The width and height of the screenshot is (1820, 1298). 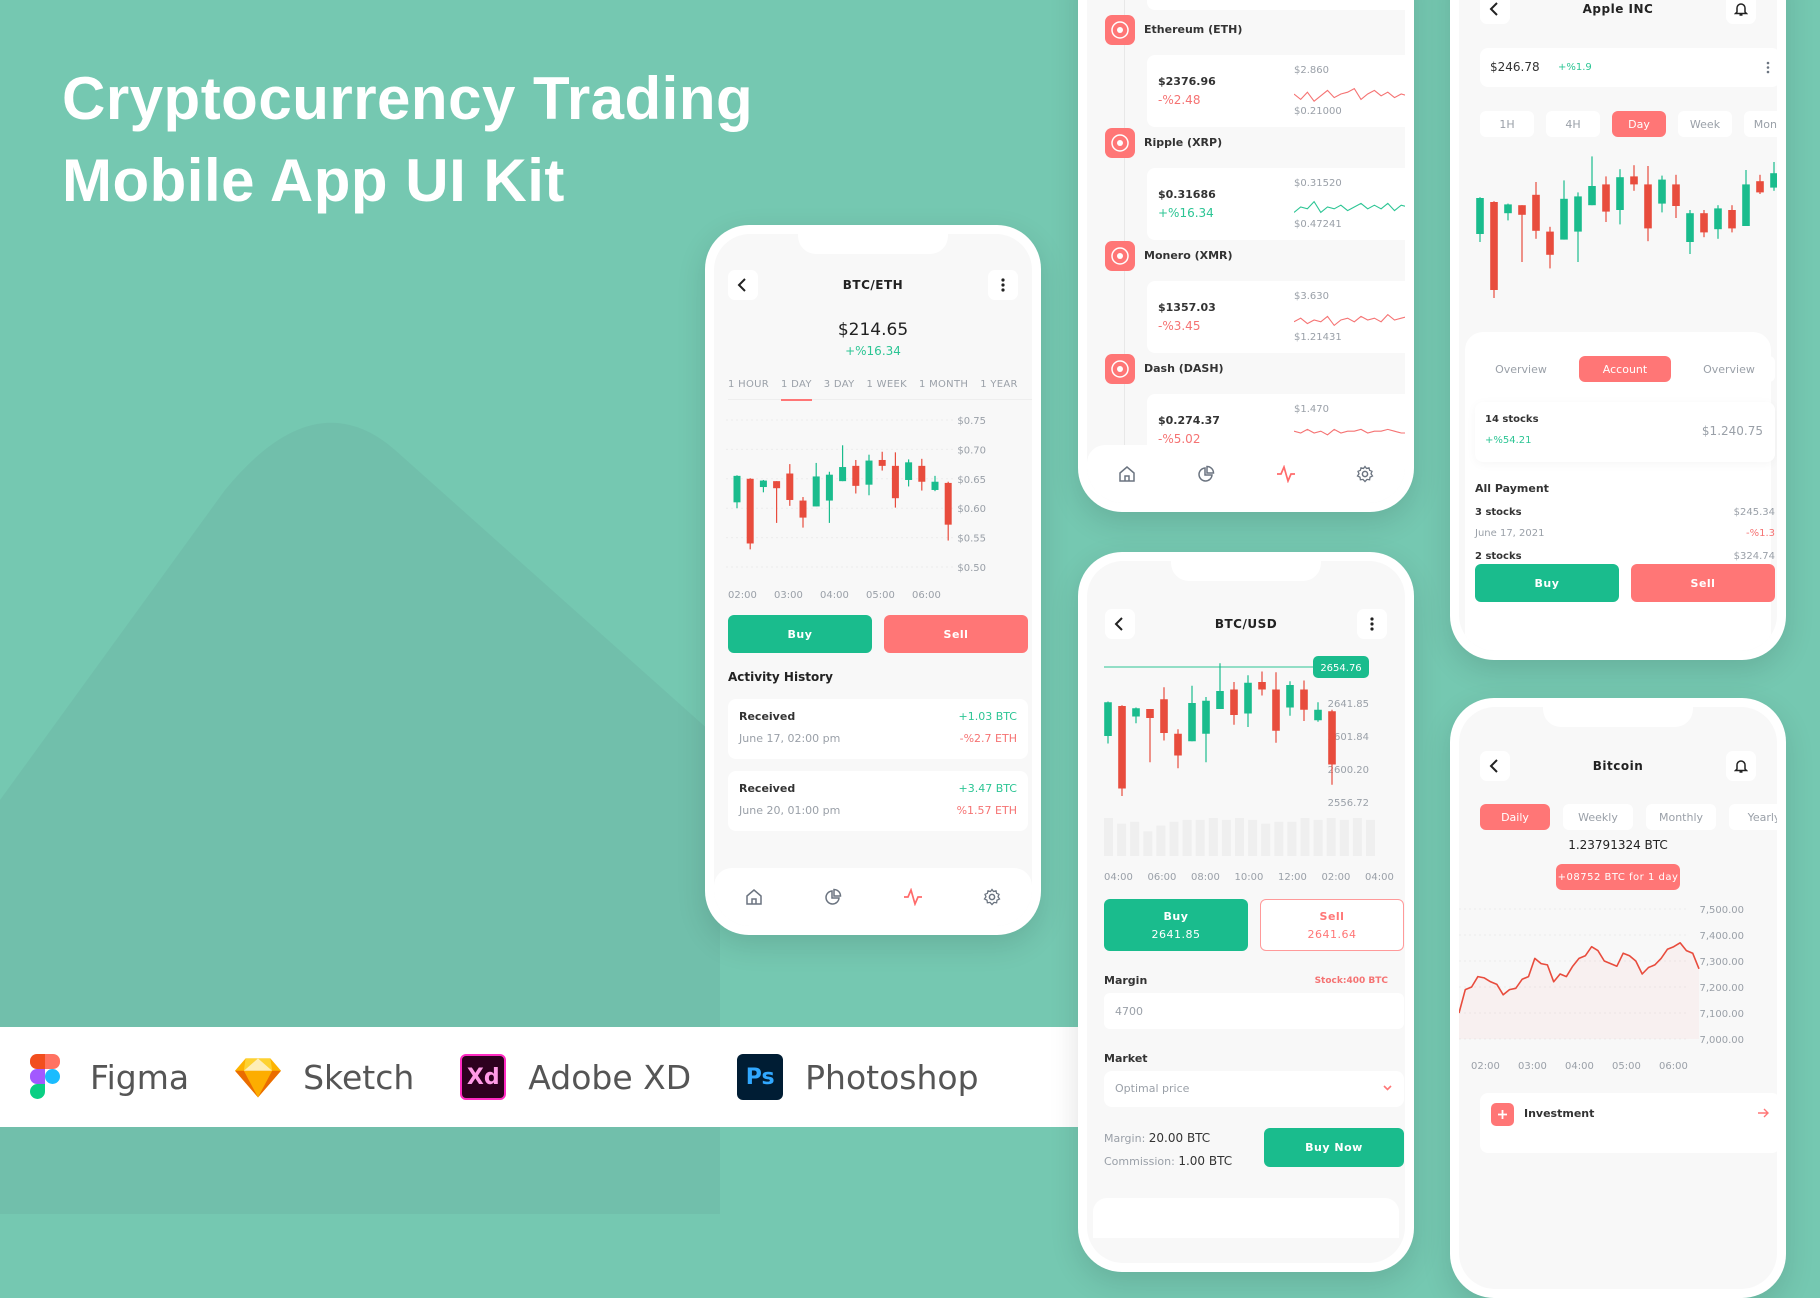 I want to click on margin-input, so click(x=1254, y=1011).